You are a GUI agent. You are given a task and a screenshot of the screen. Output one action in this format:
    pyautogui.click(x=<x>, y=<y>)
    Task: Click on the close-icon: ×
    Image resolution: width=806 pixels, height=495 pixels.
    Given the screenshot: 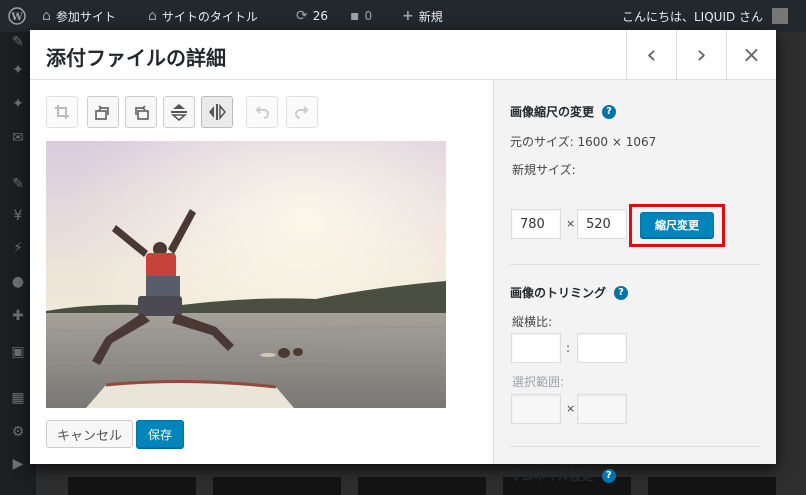 What is the action you would take?
    pyautogui.click(x=751, y=55)
    